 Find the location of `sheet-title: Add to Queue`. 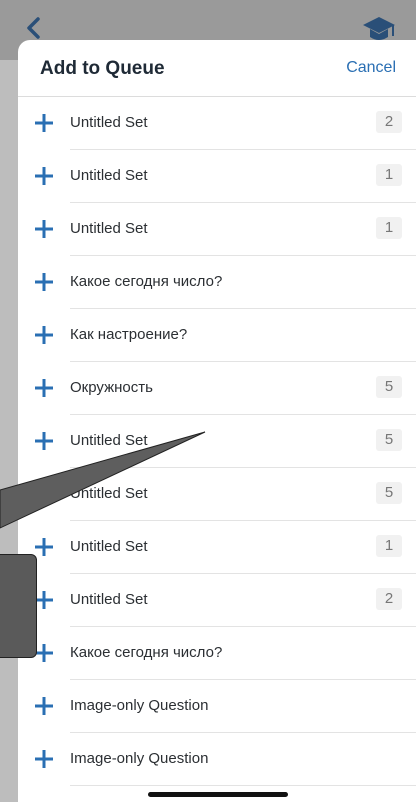

sheet-title: Add to Queue is located at coordinates (102, 68).